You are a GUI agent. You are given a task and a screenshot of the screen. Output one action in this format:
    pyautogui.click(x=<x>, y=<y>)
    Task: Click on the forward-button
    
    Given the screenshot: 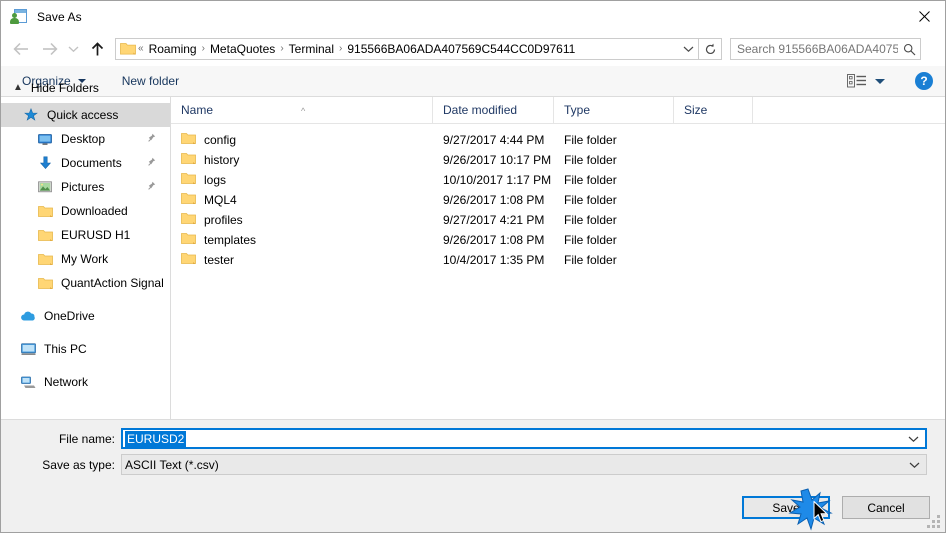 What is the action you would take?
    pyautogui.click(x=49, y=49)
    